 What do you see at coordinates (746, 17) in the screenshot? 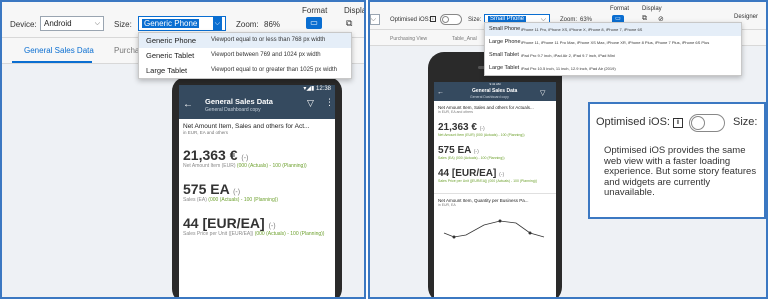
I see `designer-label: Designer` at bounding box center [746, 17].